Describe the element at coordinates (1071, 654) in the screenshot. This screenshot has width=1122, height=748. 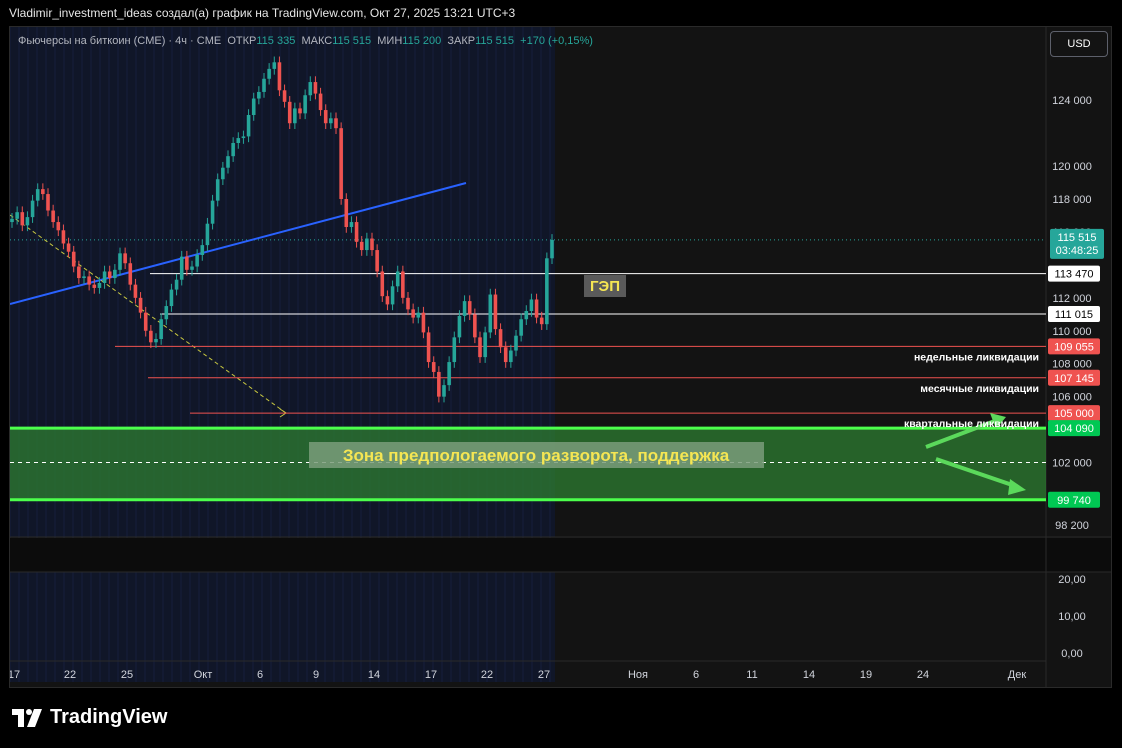
I see `oscillator-tick-label: 0,00` at that location.